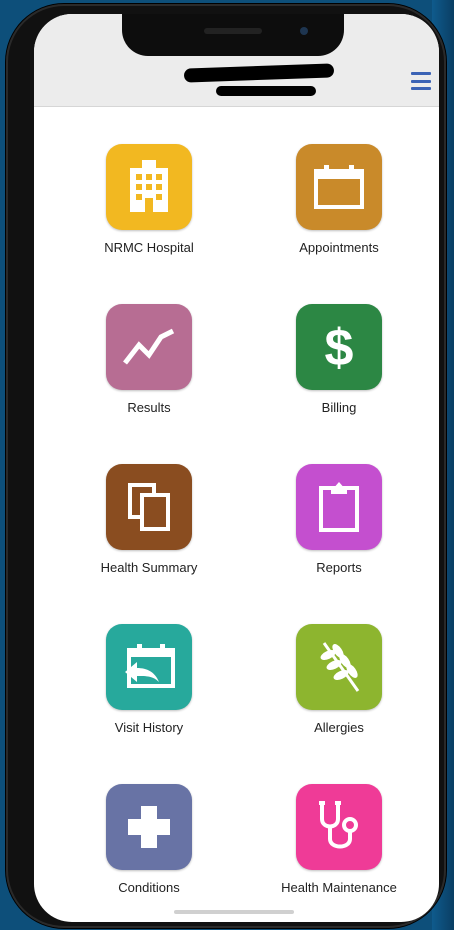 Image resolution: width=454 pixels, height=930 pixels. I want to click on tile-label: Appointments, so click(339, 247).